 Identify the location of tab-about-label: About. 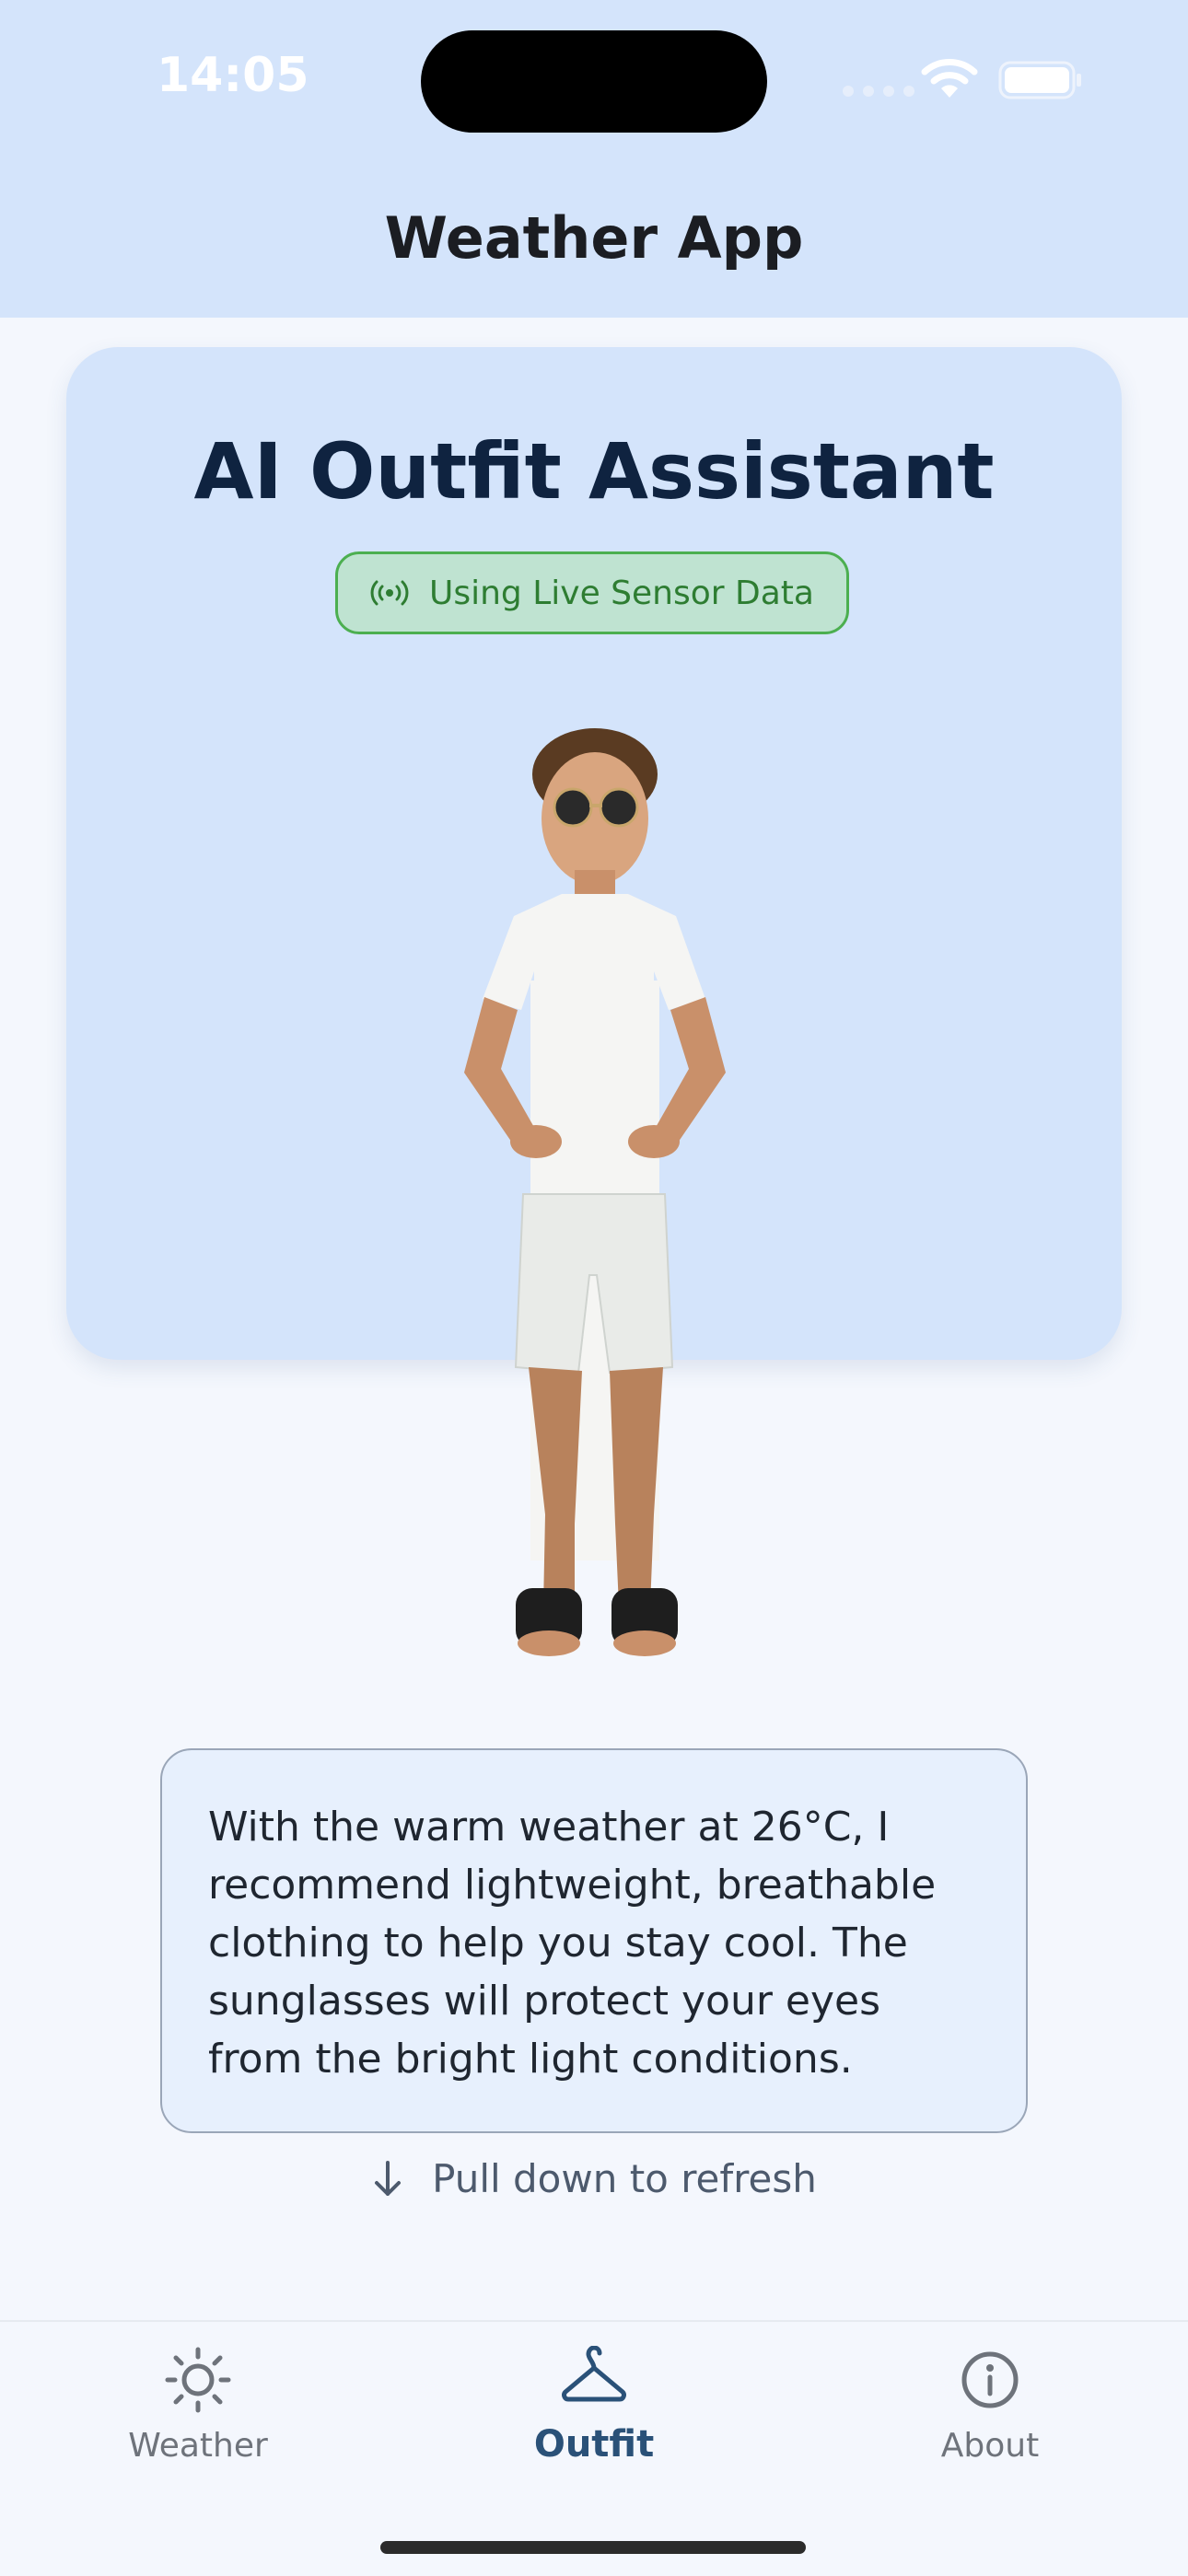
(990, 2446).